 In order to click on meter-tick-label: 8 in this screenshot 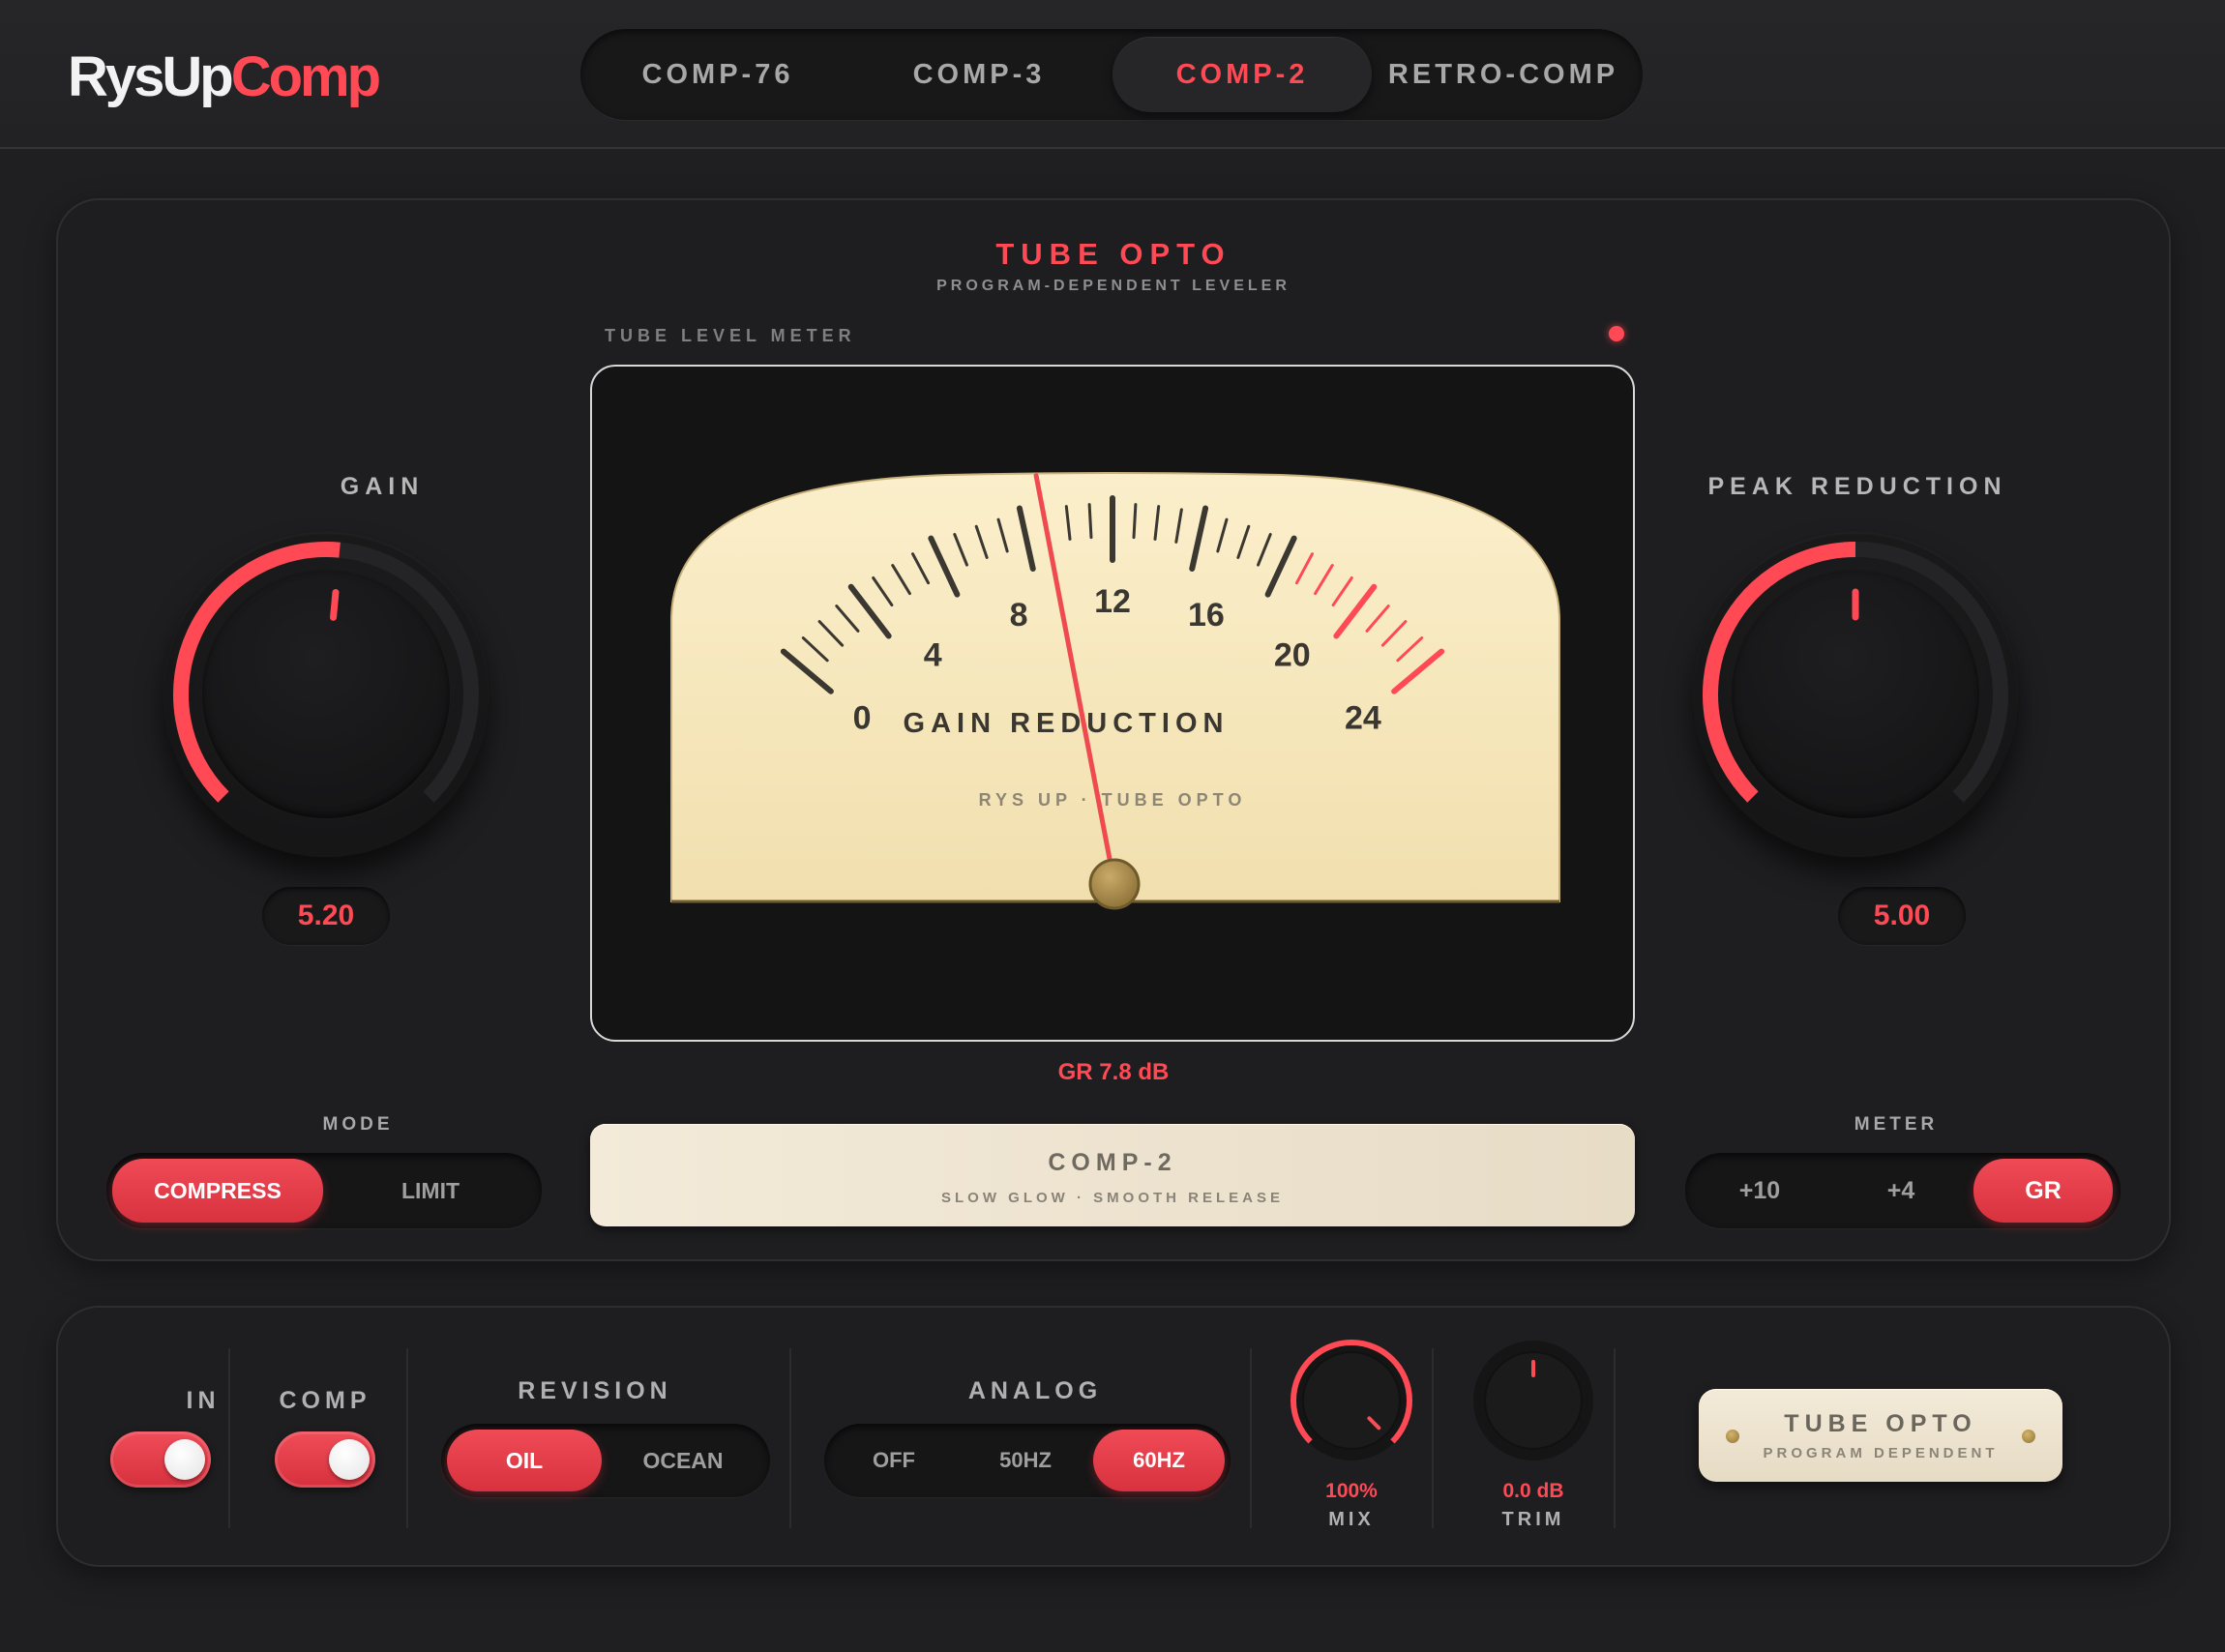, I will do `click(1019, 615)`.